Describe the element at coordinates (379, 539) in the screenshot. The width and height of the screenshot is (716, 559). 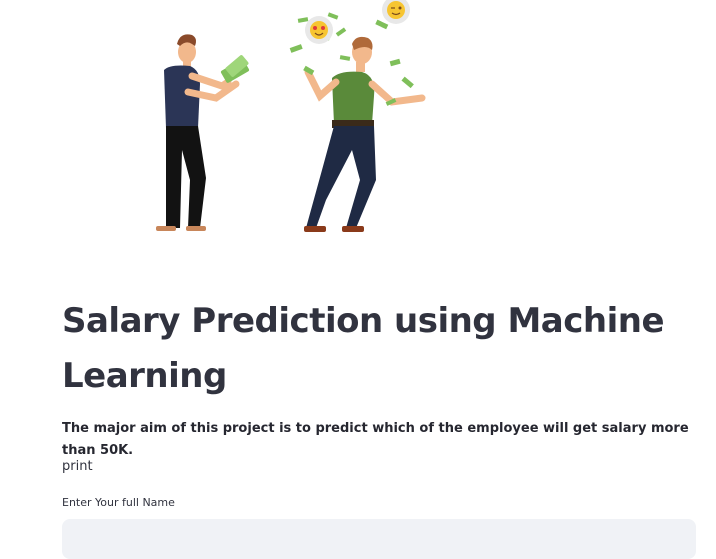
I see `full-name-input` at that location.